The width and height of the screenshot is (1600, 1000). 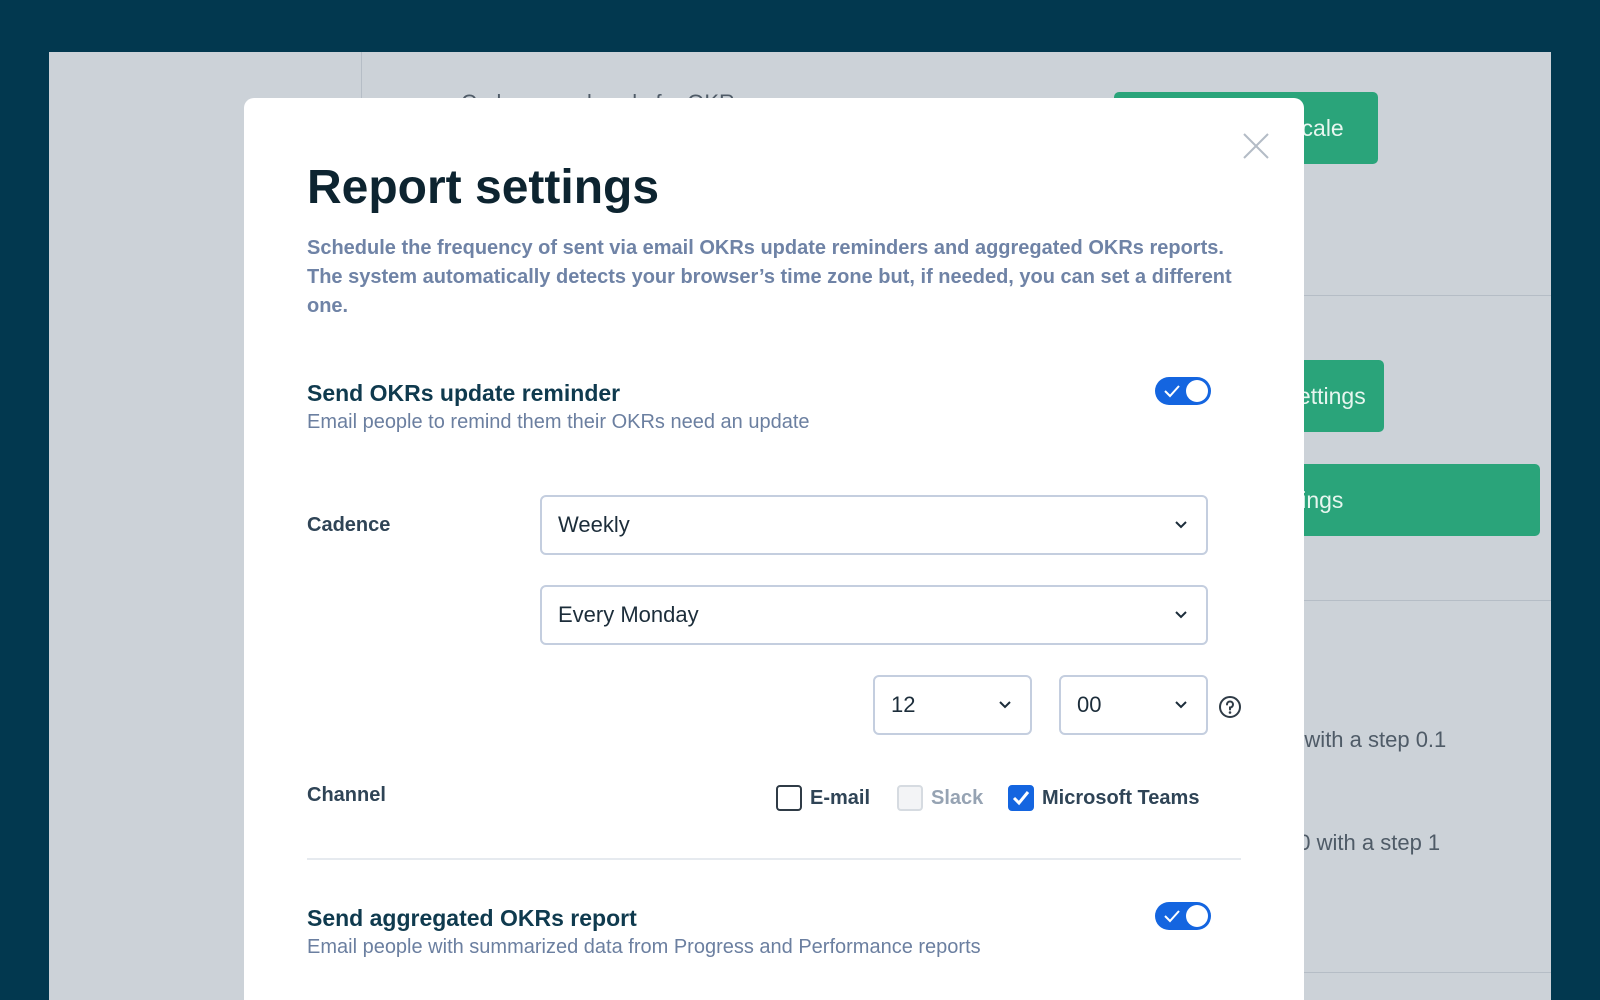 What do you see at coordinates (1183, 391) in the screenshot?
I see `reminder-toggle` at bounding box center [1183, 391].